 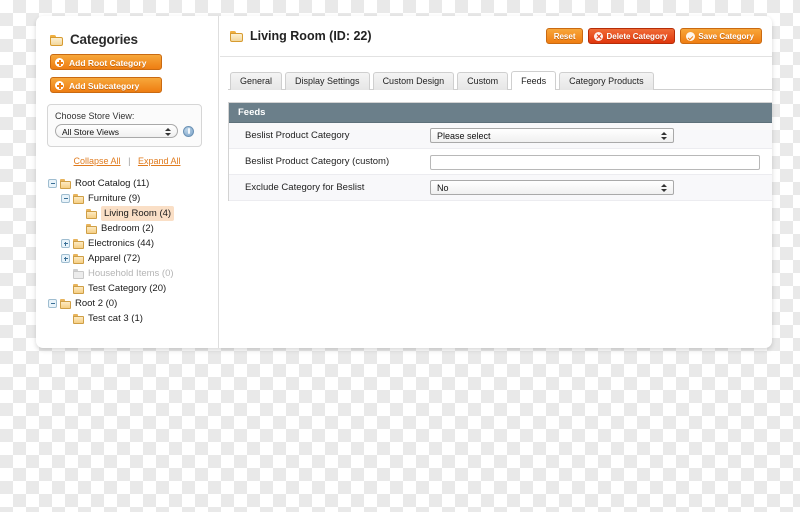 What do you see at coordinates (599, 36) in the screenshot?
I see `cross-circle-icon` at bounding box center [599, 36].